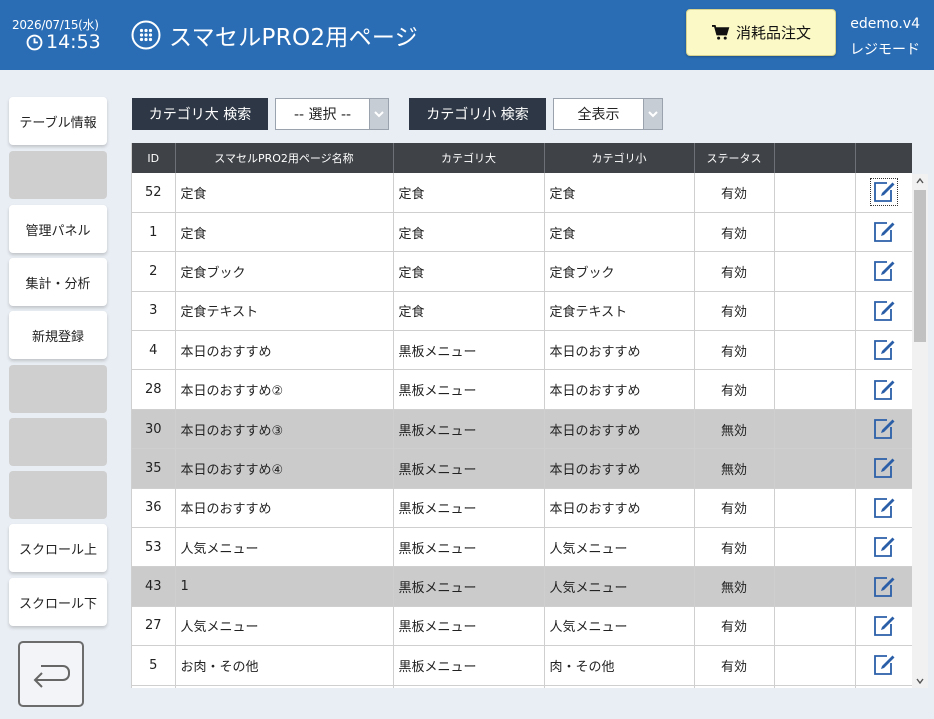 Image resolution: width=934 pixels, height=719 pixels. I want to click on cell-id: 43, so click(154, 586).